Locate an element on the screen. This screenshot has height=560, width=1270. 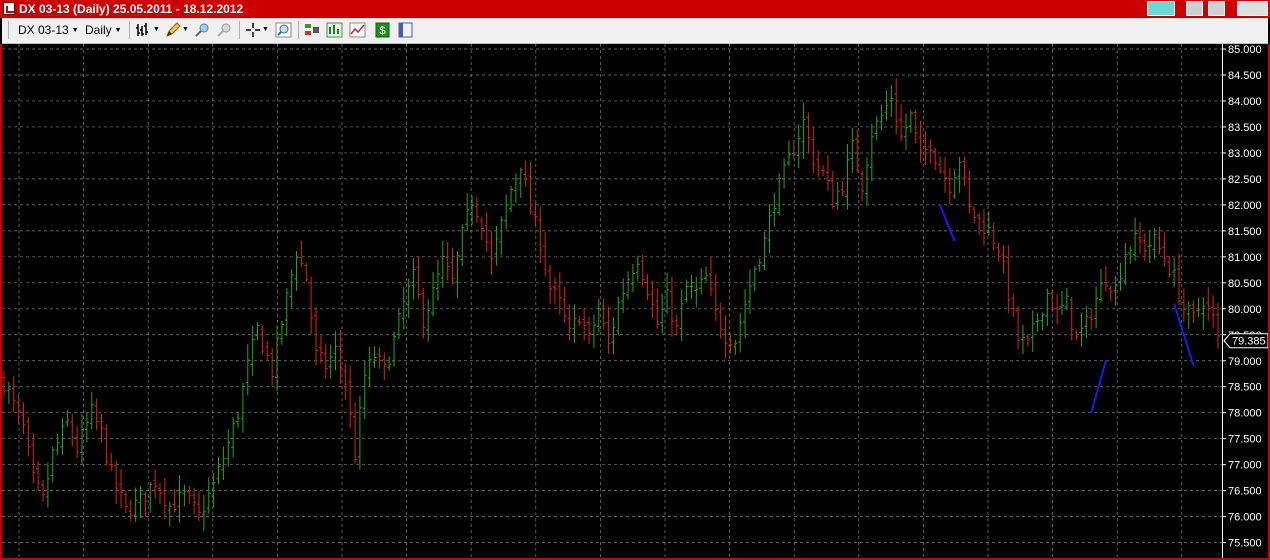
maximize-button is located at coordinates (1216, 8).